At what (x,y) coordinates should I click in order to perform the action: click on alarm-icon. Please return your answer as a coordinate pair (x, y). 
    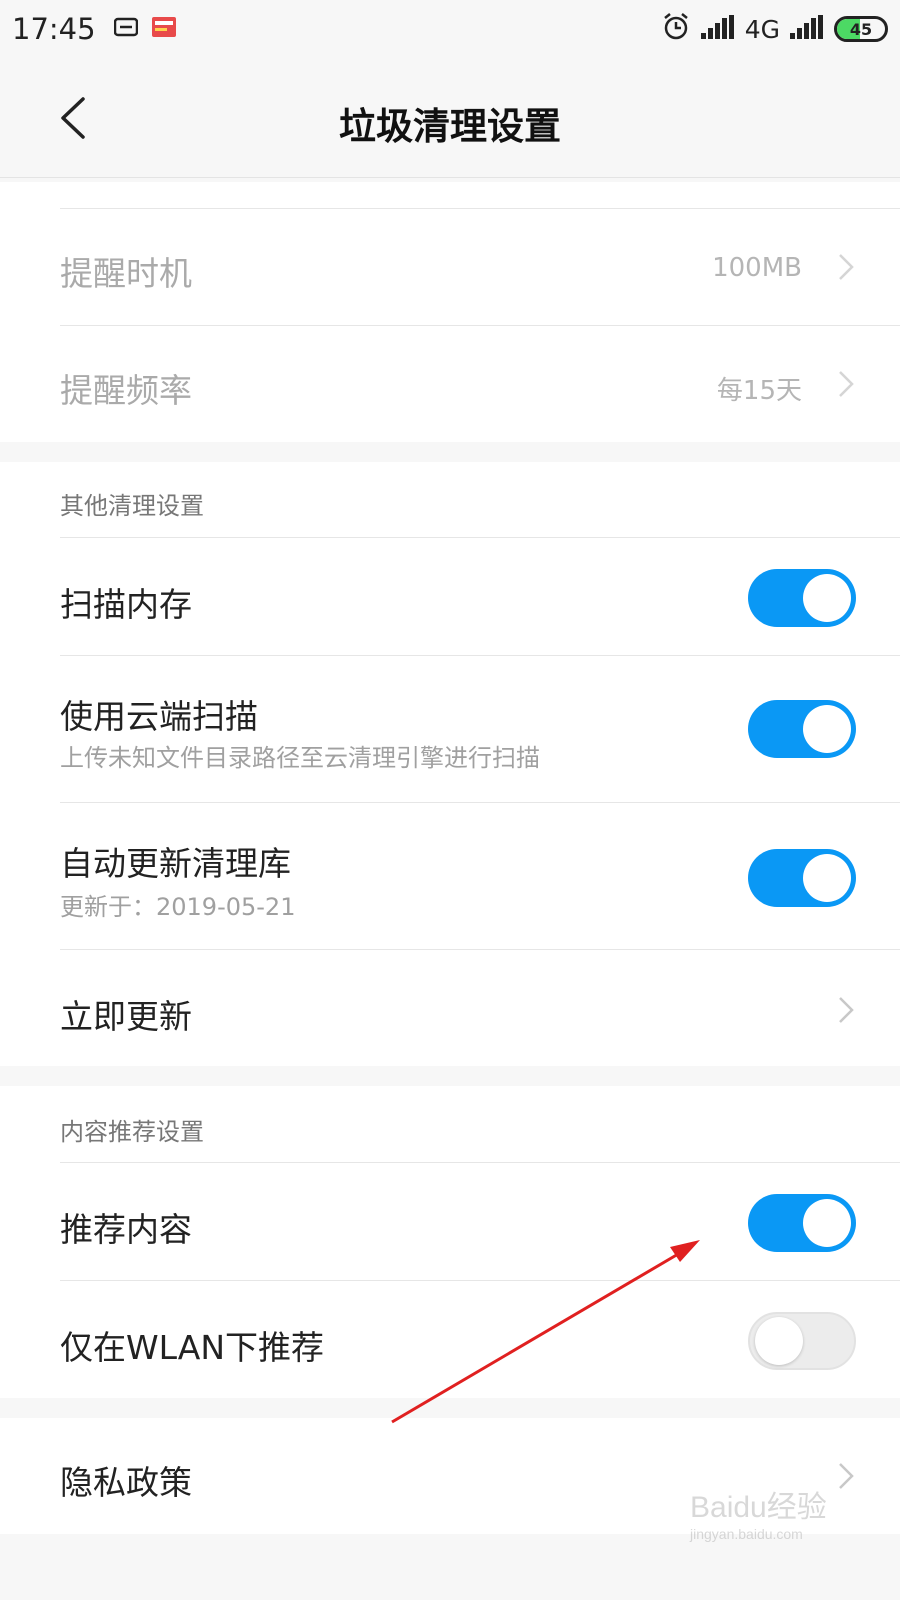
    Looking at the image, I should click on (676, 29).